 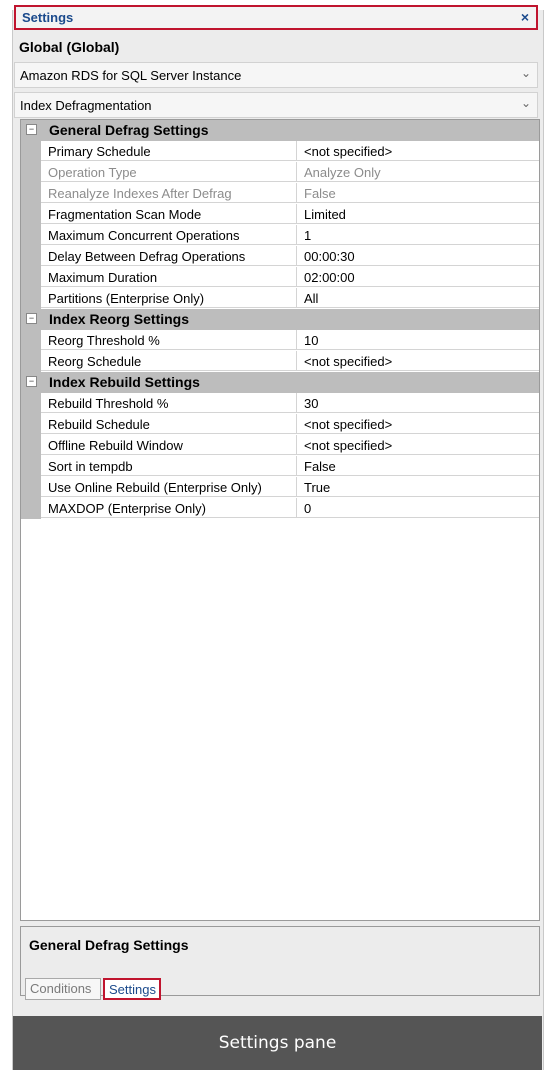 I want to click on property-row: Maximum Duration 02:00:00, so click(x=280, y=277).